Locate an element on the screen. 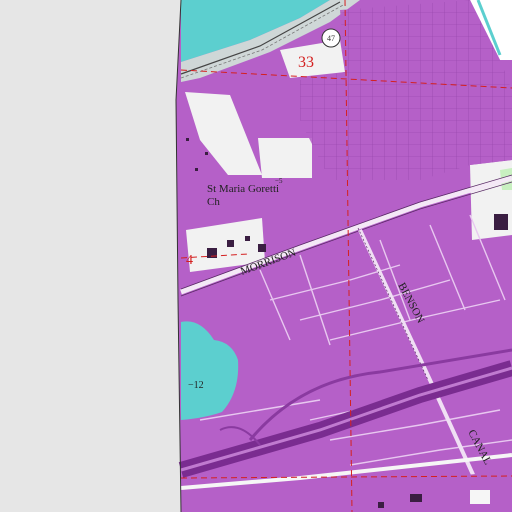 The height and width of the screenshot is (512, 512). route-shield-icon: 47 is located at coordinates (331, 38).